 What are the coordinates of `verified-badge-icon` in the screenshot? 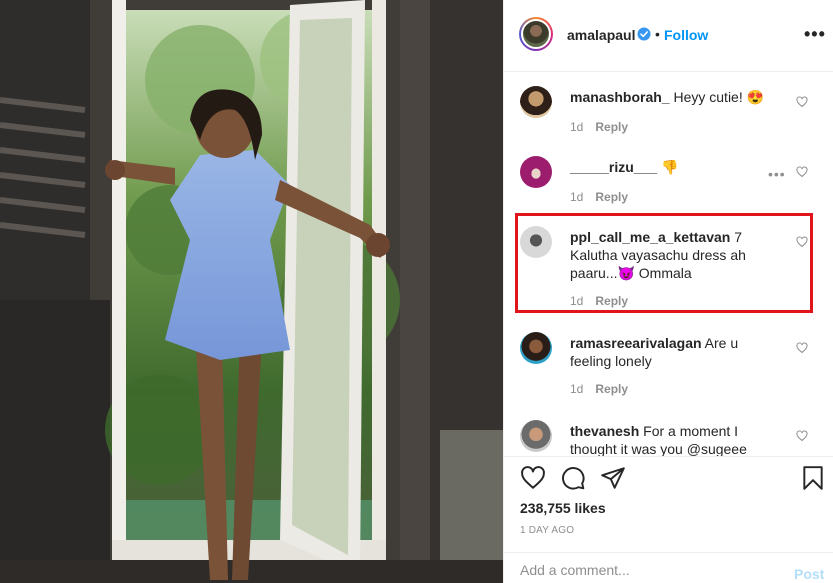 It's located at (644, 34).